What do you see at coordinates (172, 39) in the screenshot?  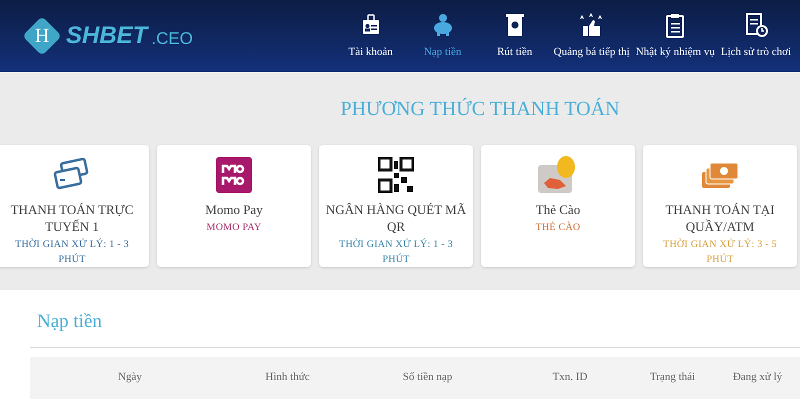 I see `logo-suffix: .CEO` at bounding box center [172, 39].